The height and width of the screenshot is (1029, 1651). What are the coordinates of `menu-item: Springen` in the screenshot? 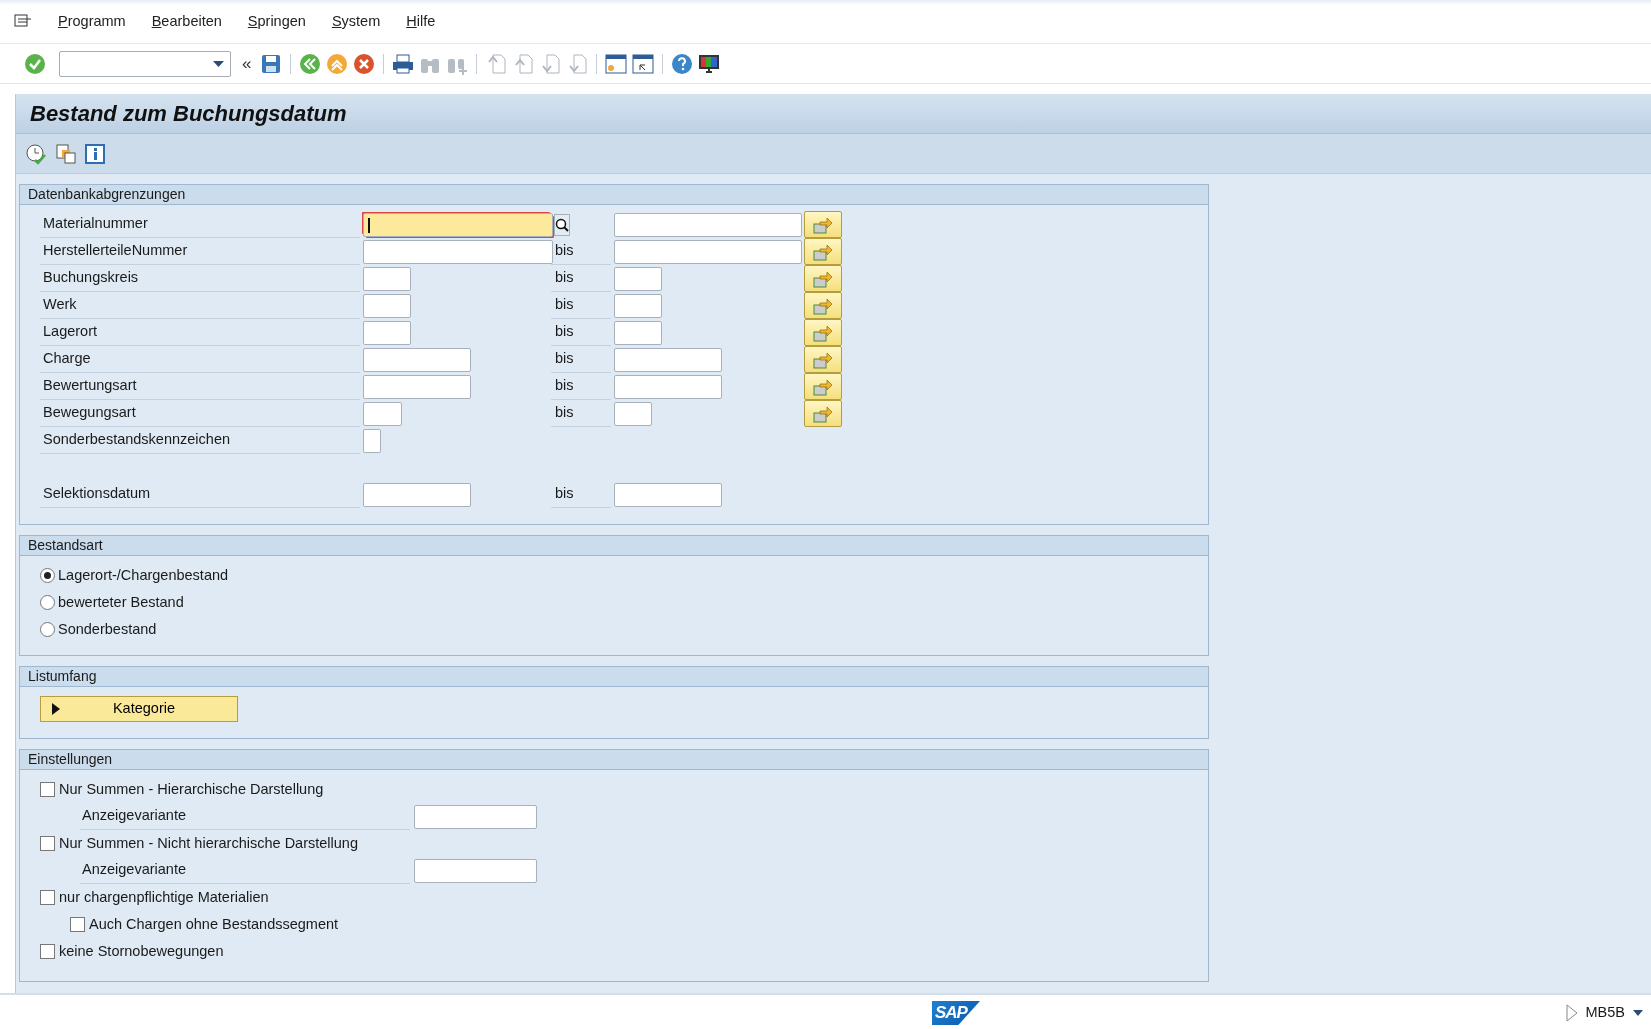 It's located at (276, 21).